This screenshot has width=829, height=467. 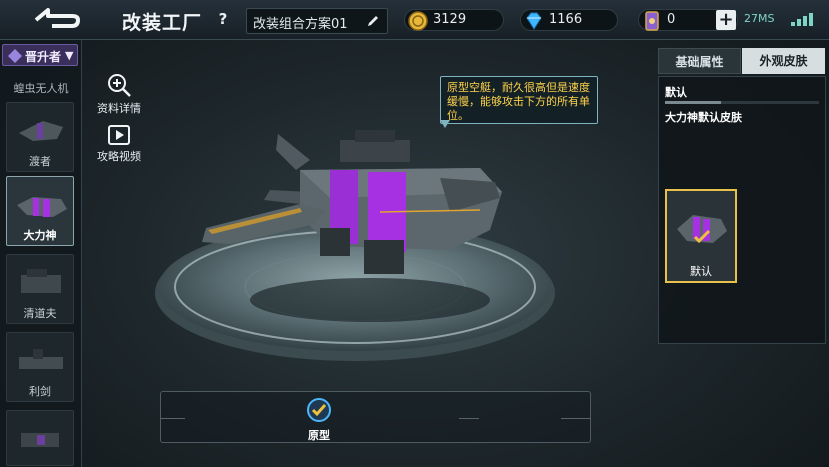 I want to click on video-tool: 攻略视频, so click(x=119, y=144).